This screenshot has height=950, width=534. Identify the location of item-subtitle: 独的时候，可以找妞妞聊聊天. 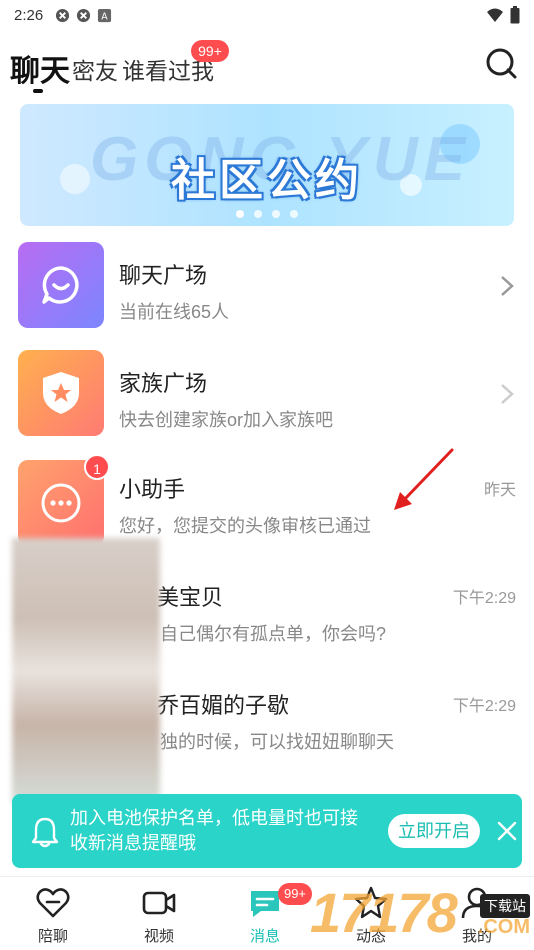
(277, 742).